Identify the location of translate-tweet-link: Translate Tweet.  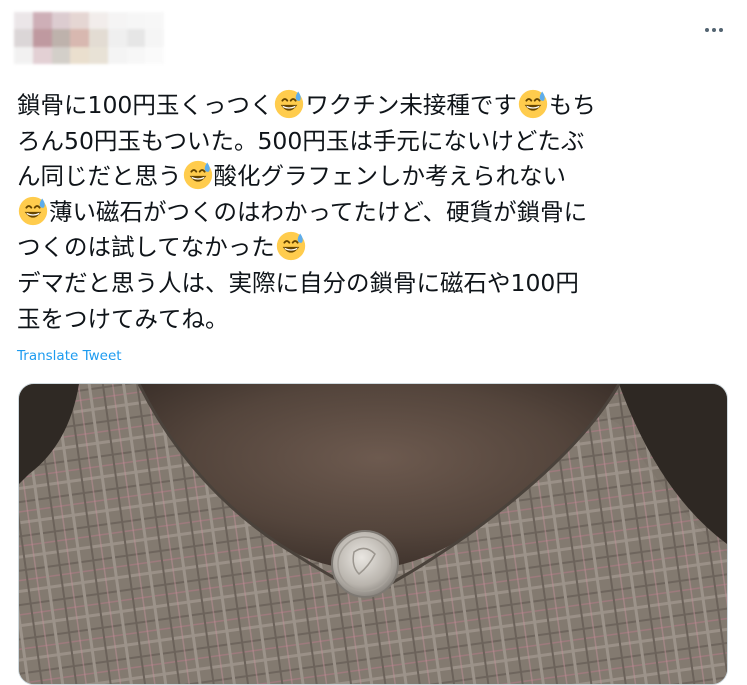
(69, 356).